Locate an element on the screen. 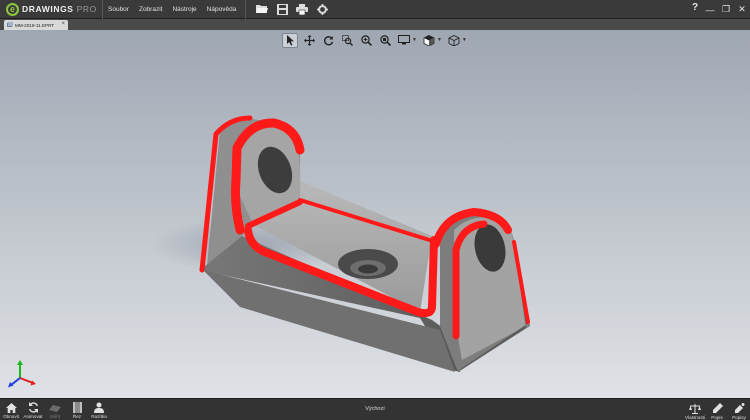 The height and width of the screenshot is (420, 750). animate-icon is located at coordinates (33, 407).